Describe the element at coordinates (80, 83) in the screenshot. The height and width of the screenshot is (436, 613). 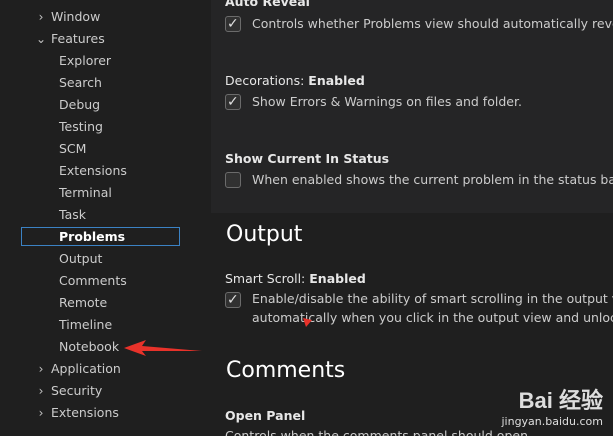
I see `tree-item-search: Search` at that location.